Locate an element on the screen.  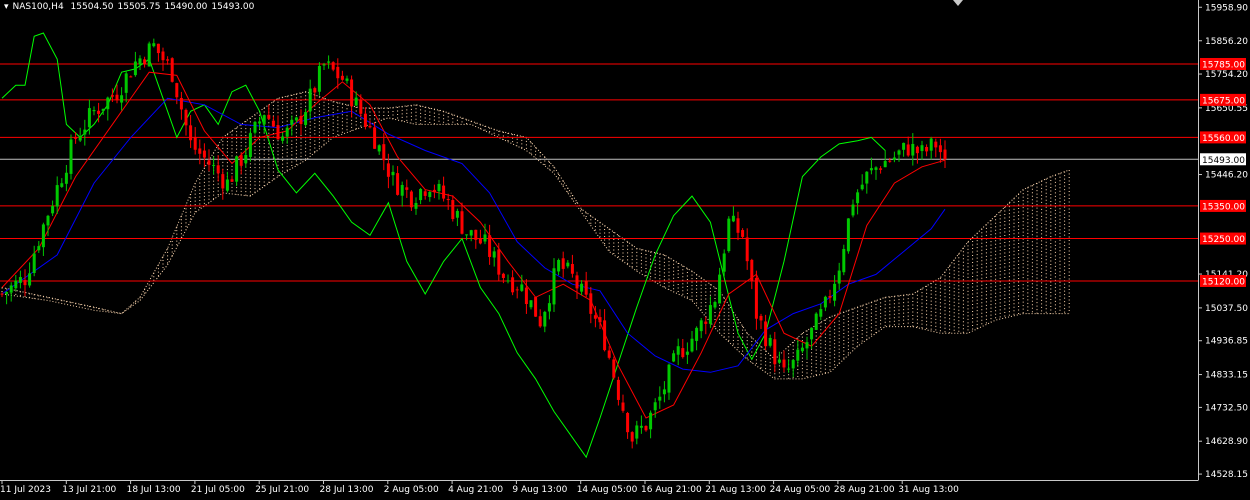
x-tick-label: 11 Jul 2023 is located at coordinates (25, 490).